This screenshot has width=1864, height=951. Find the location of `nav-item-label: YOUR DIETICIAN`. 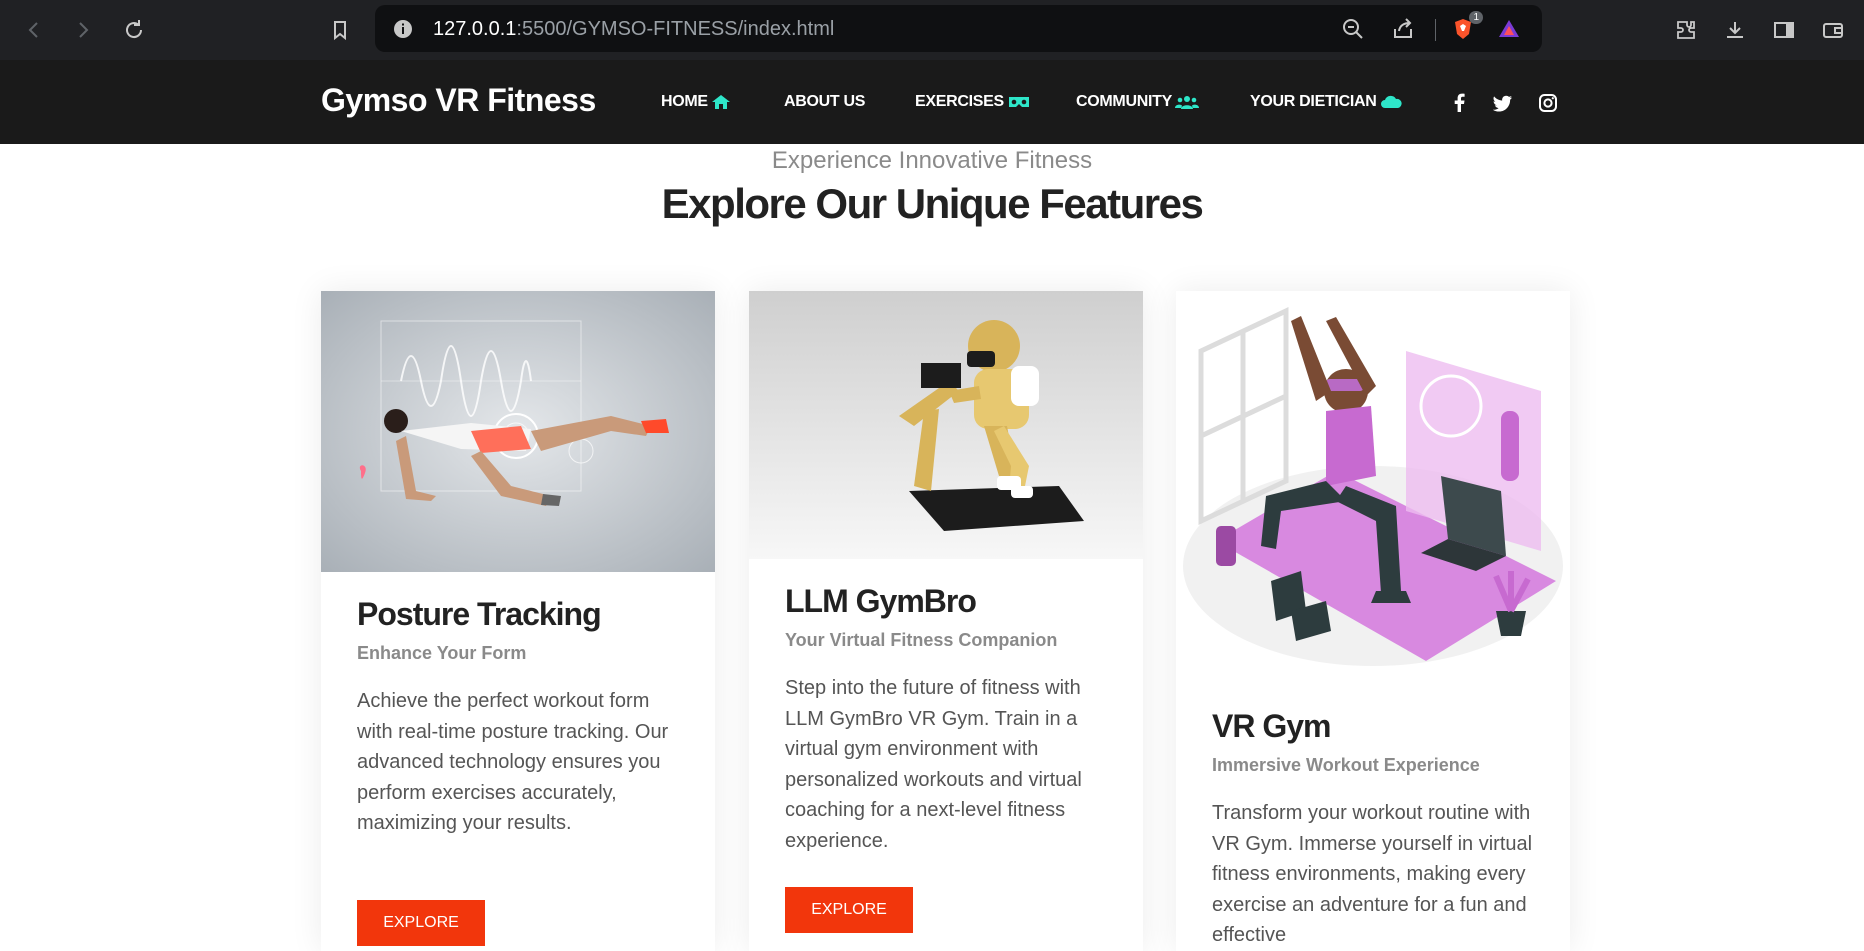

nav-item-label: YOUR DIETICIAN is located at coordinates (1313, 101).